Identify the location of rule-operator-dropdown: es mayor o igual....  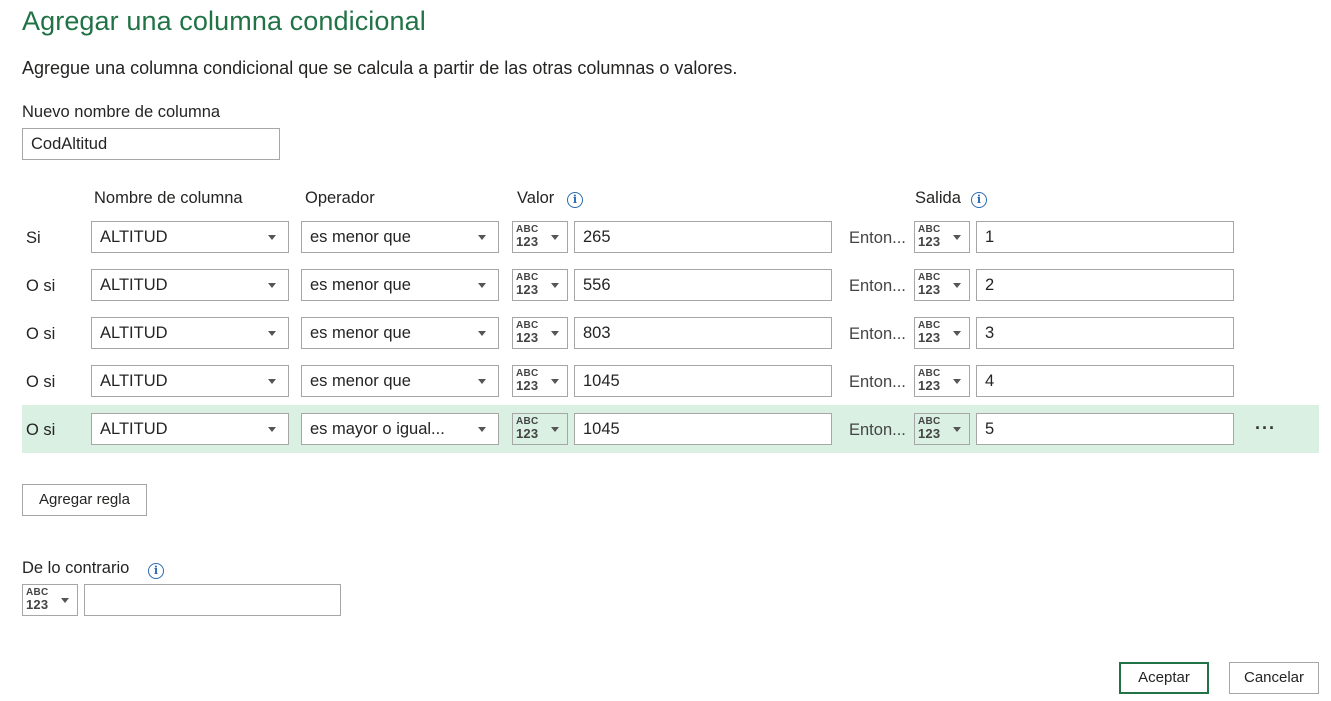
(400, 429).